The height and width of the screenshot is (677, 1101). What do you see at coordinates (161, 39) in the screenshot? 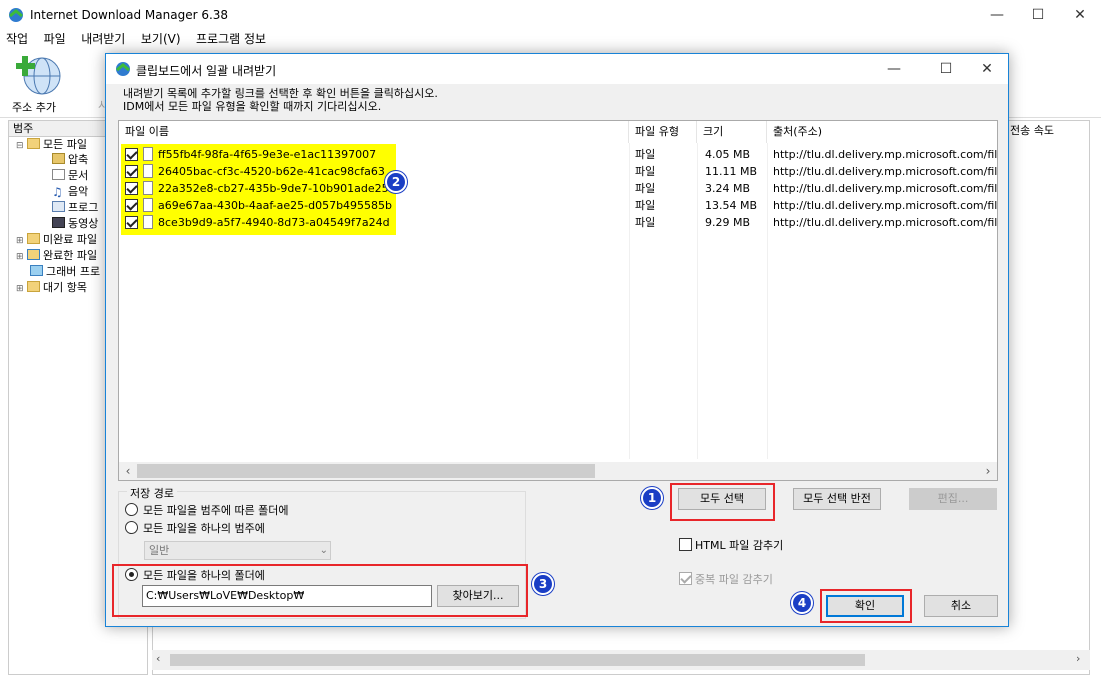
I see `menu-view: 보기(V)` at bounding box center [161, 39].